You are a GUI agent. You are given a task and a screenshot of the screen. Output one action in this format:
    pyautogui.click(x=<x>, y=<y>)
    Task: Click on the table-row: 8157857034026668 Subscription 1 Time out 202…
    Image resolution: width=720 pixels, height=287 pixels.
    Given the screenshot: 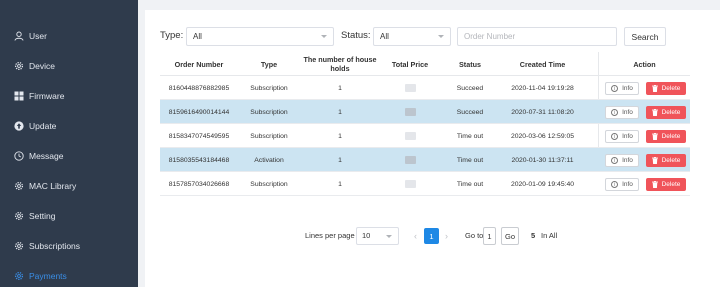 What is the action you would take?
    pyautogui.click(x=425, y=184)
    